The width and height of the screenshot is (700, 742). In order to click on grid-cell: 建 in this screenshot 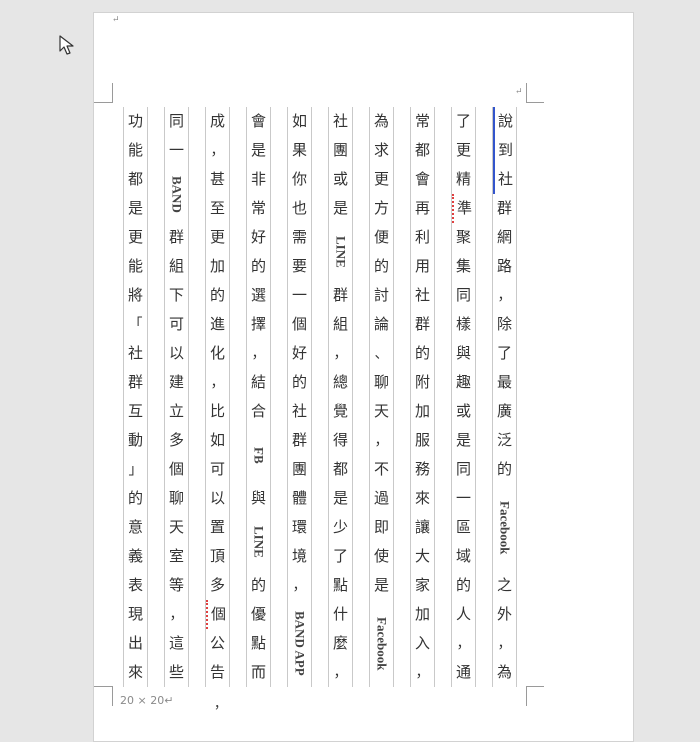, I will do `click(176, 382)`.